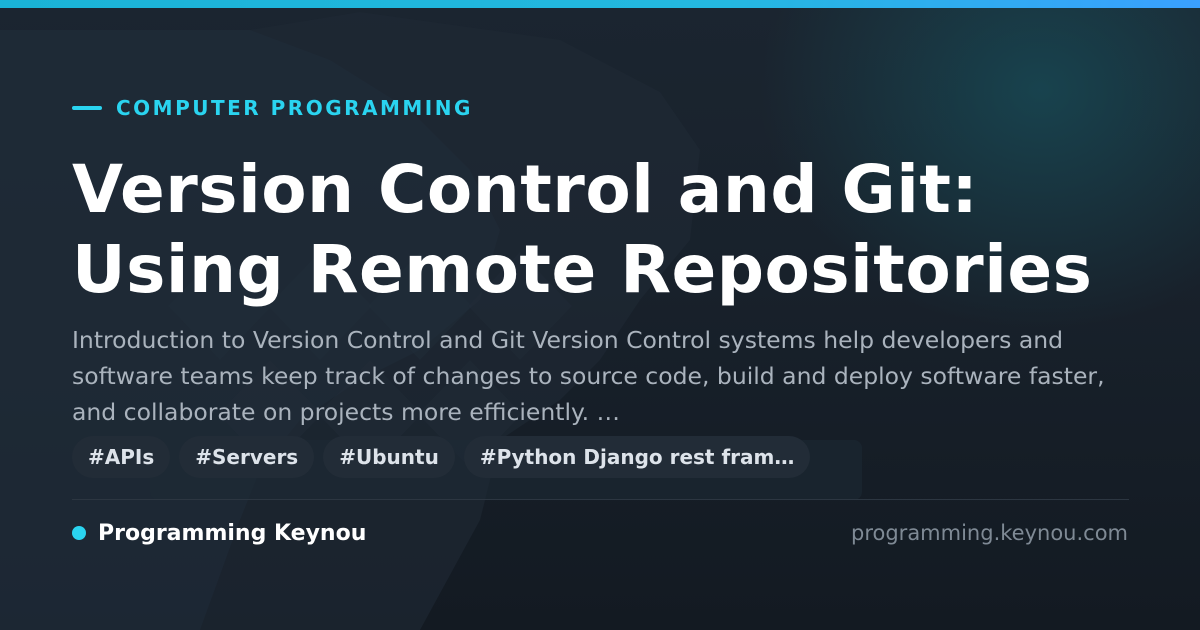 The image size is (1200, 630). Describe the element at coordinates (294, 108) in the screenshot. I see `category-text: COMPUTER PROGRAMMING` at that location.